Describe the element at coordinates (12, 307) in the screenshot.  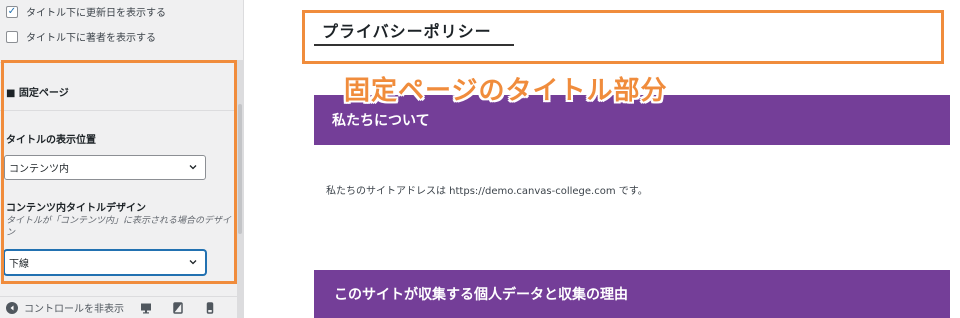
I see `hide-controls-icon` at that location.